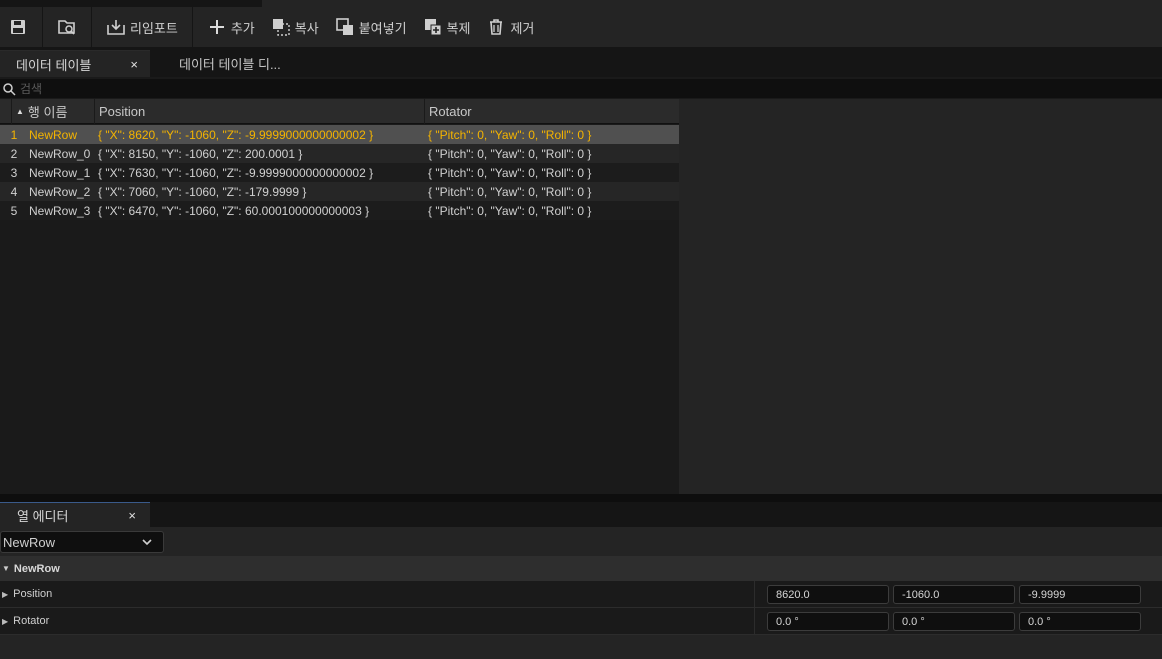 Image resolution: width=1162 pixels, height=659 pixels. What do you see at coordinates (14, 191) in the screenshot?
I see `row-index: 4` at bounding box center [14, 191].